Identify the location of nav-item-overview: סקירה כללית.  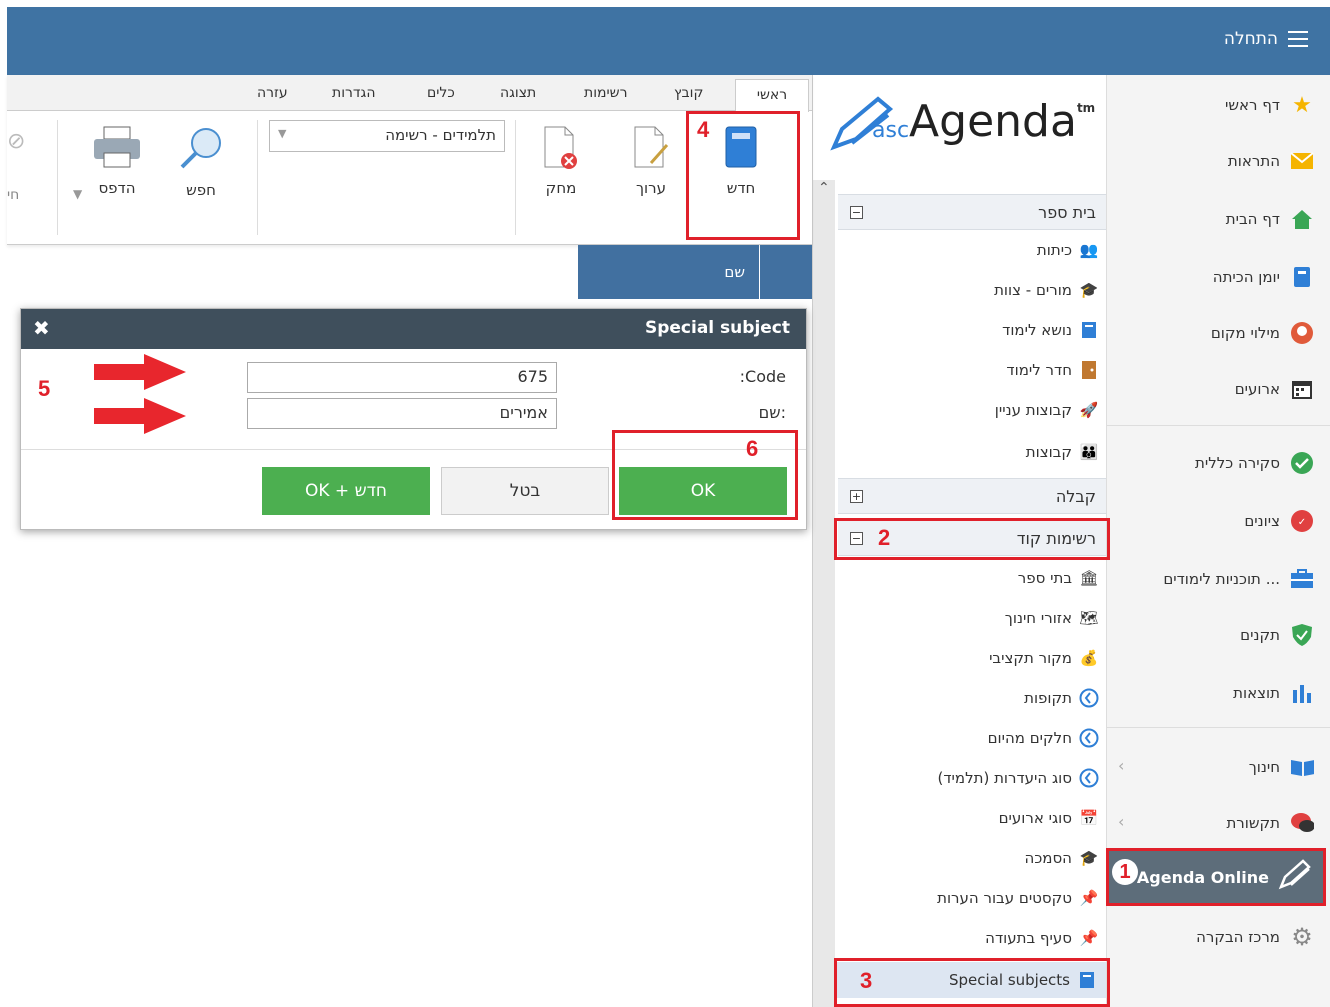
(1214, 463).